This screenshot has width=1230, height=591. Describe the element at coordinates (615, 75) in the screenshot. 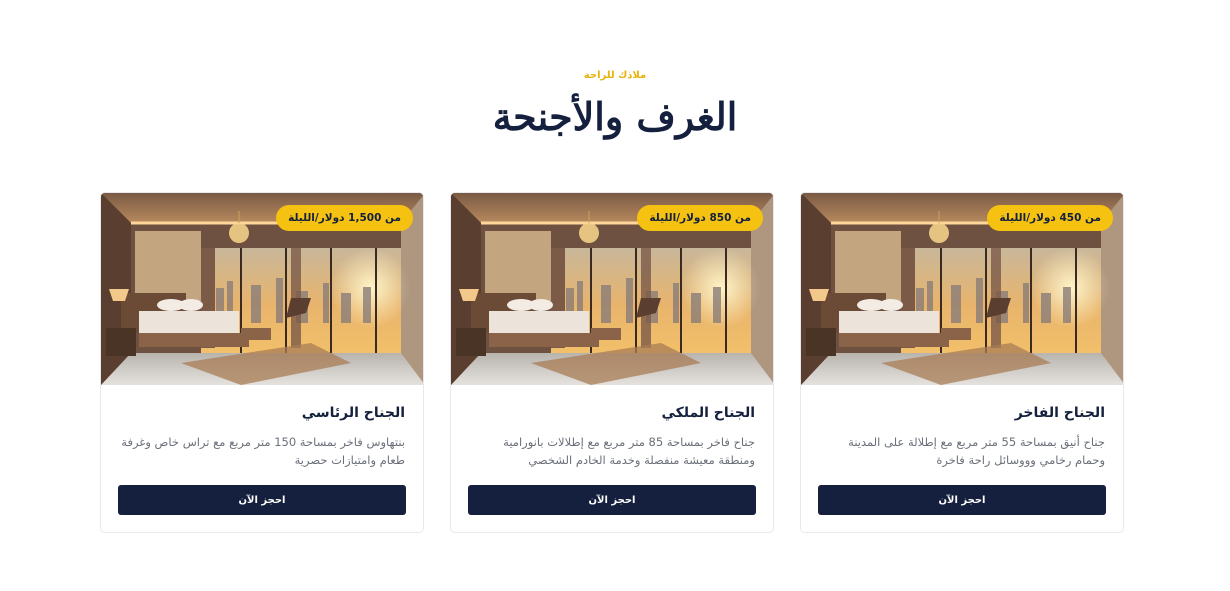

I see `section-eyebrow: ملاذك للراحة` at that location.